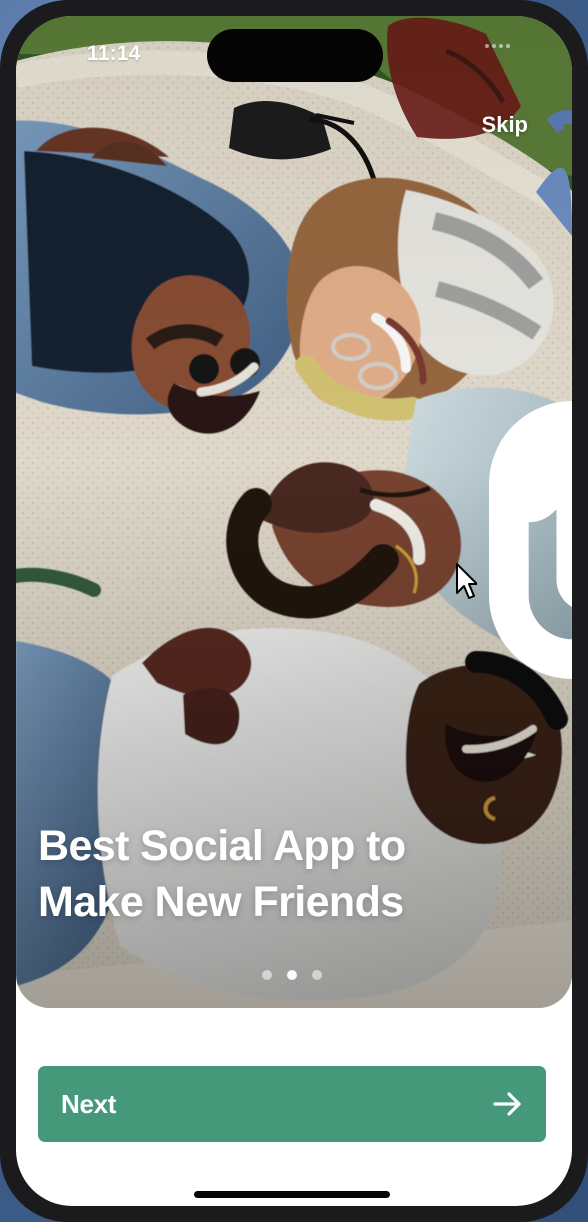 This screenshot has width=588, height=1222. I want to click on home-indicator, so click(292, 1194).